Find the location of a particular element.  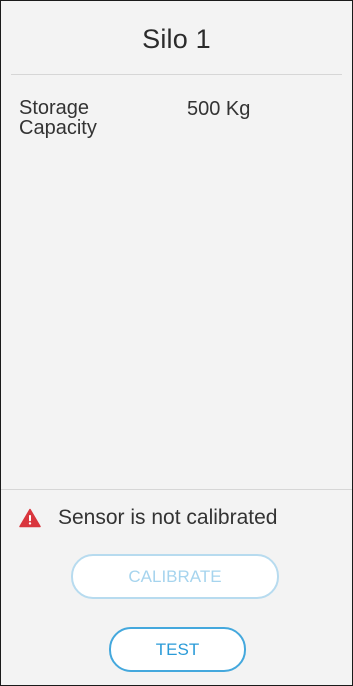

page-title: Silo 1 is located at coordinates (176, 39).